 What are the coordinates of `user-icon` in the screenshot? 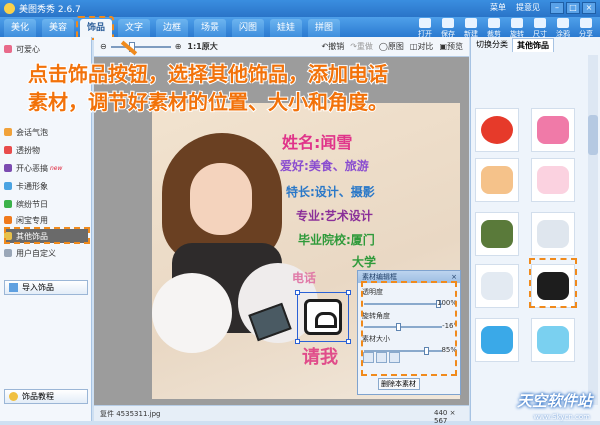 It's located at (8, 253).